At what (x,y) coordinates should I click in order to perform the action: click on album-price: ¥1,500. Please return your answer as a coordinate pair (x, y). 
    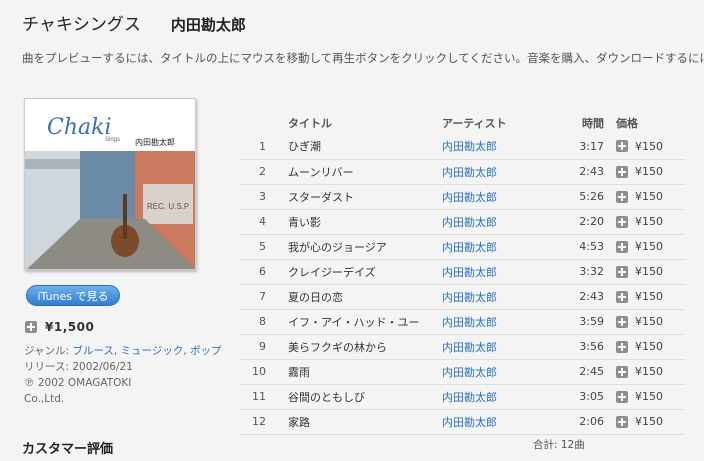
    Looking at the image, I should click on (70, 327).